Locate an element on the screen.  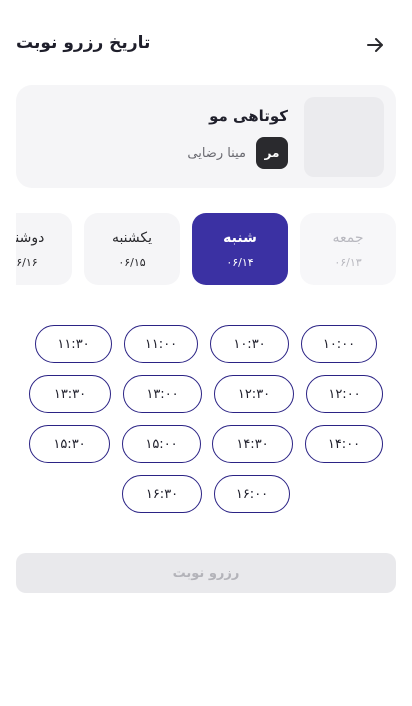
time-slot: ۱۵:۰۰ is located at coordinates (161, 444).